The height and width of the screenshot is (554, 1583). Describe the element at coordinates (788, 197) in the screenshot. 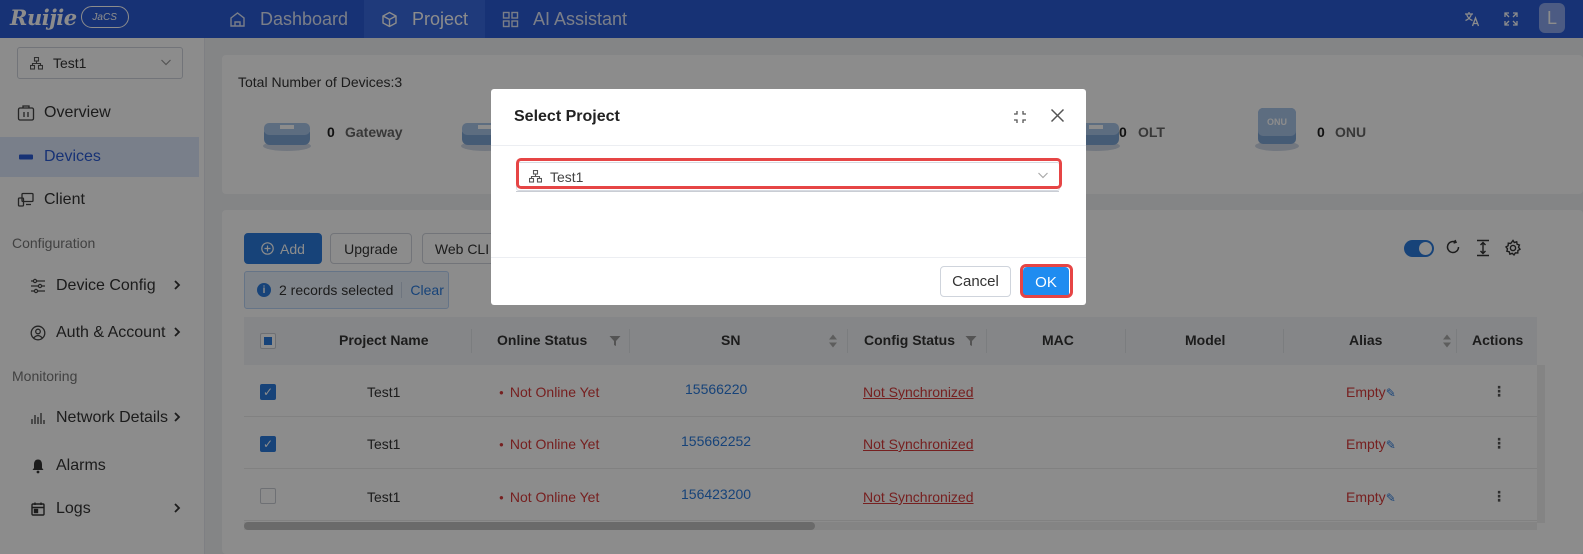

I see `select-project-dialog: Select Project Test1 Cancel OK` at that location.